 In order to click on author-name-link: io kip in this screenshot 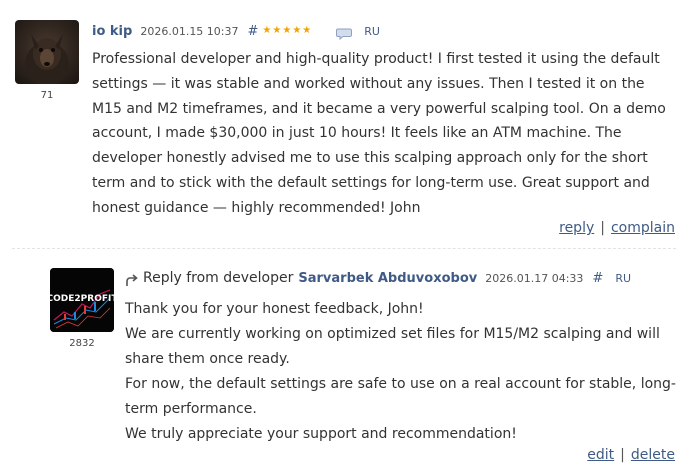, I will do `click(112, 31)`.